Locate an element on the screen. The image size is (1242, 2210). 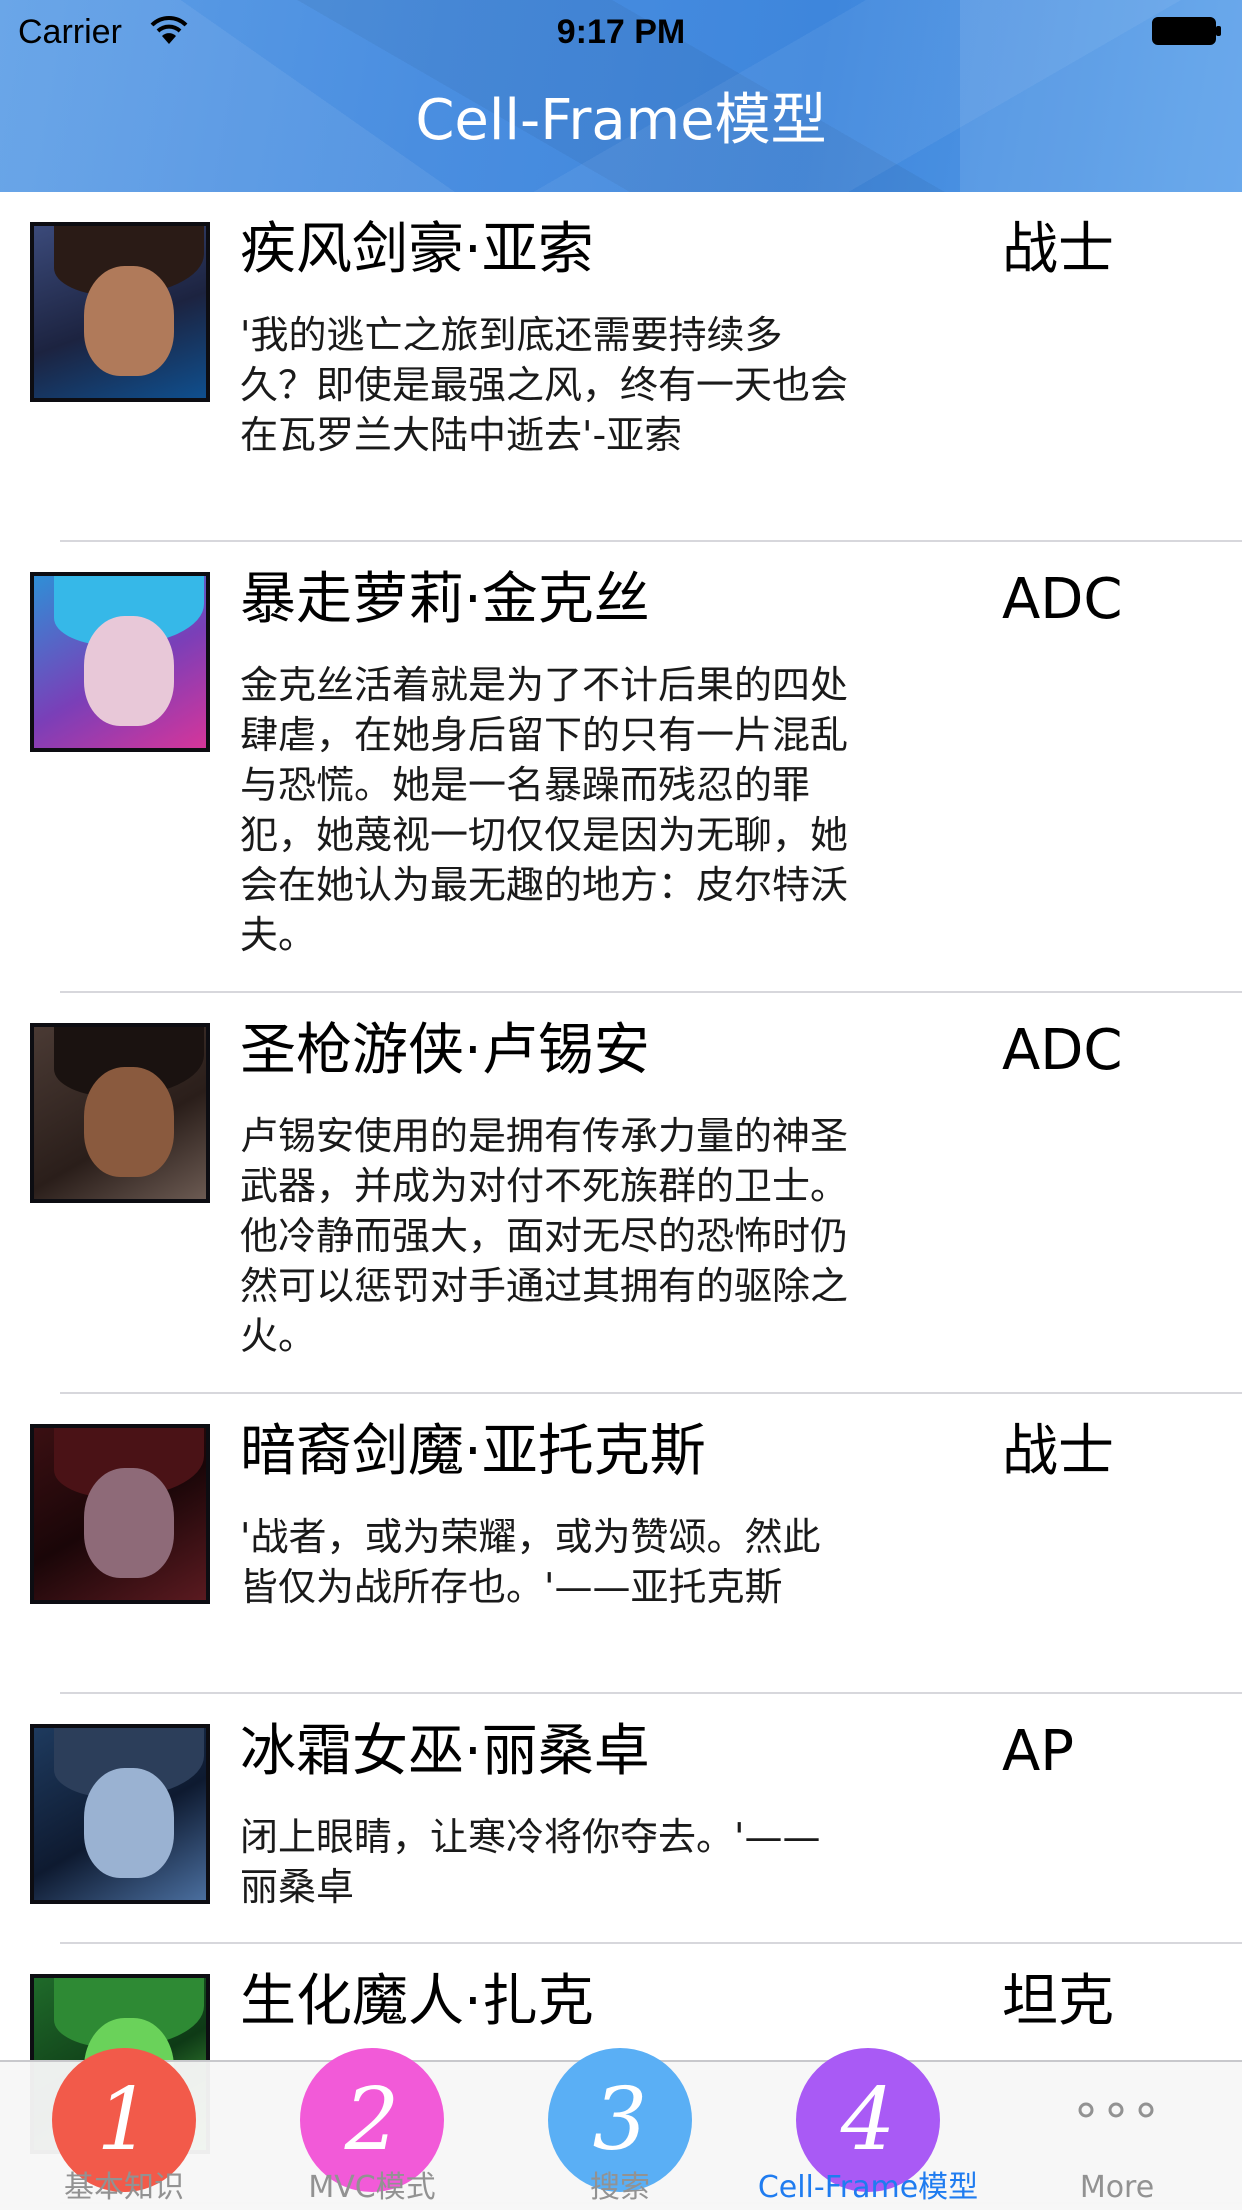
tab-bar: 1 基本知识 2 MVC模式 3 搜索 4 Cell-Frame模型 More is located at coordinates (621, 2129).